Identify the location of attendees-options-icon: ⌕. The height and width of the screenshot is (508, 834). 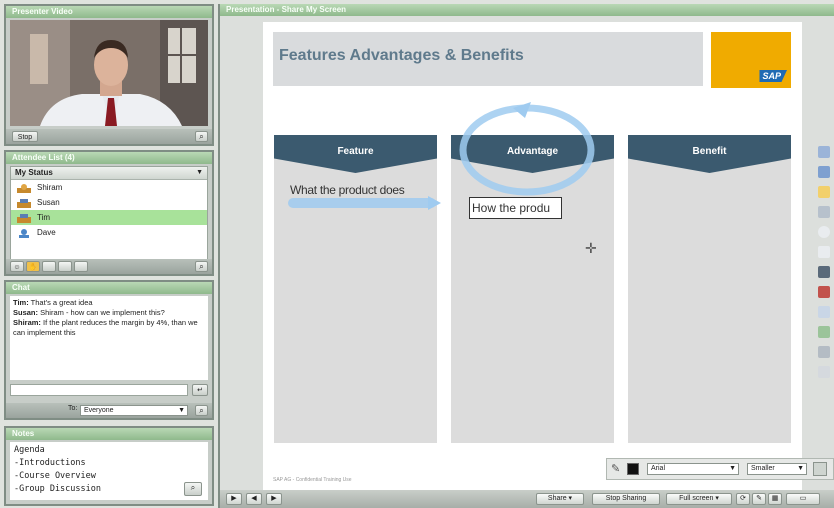
(201, 266).